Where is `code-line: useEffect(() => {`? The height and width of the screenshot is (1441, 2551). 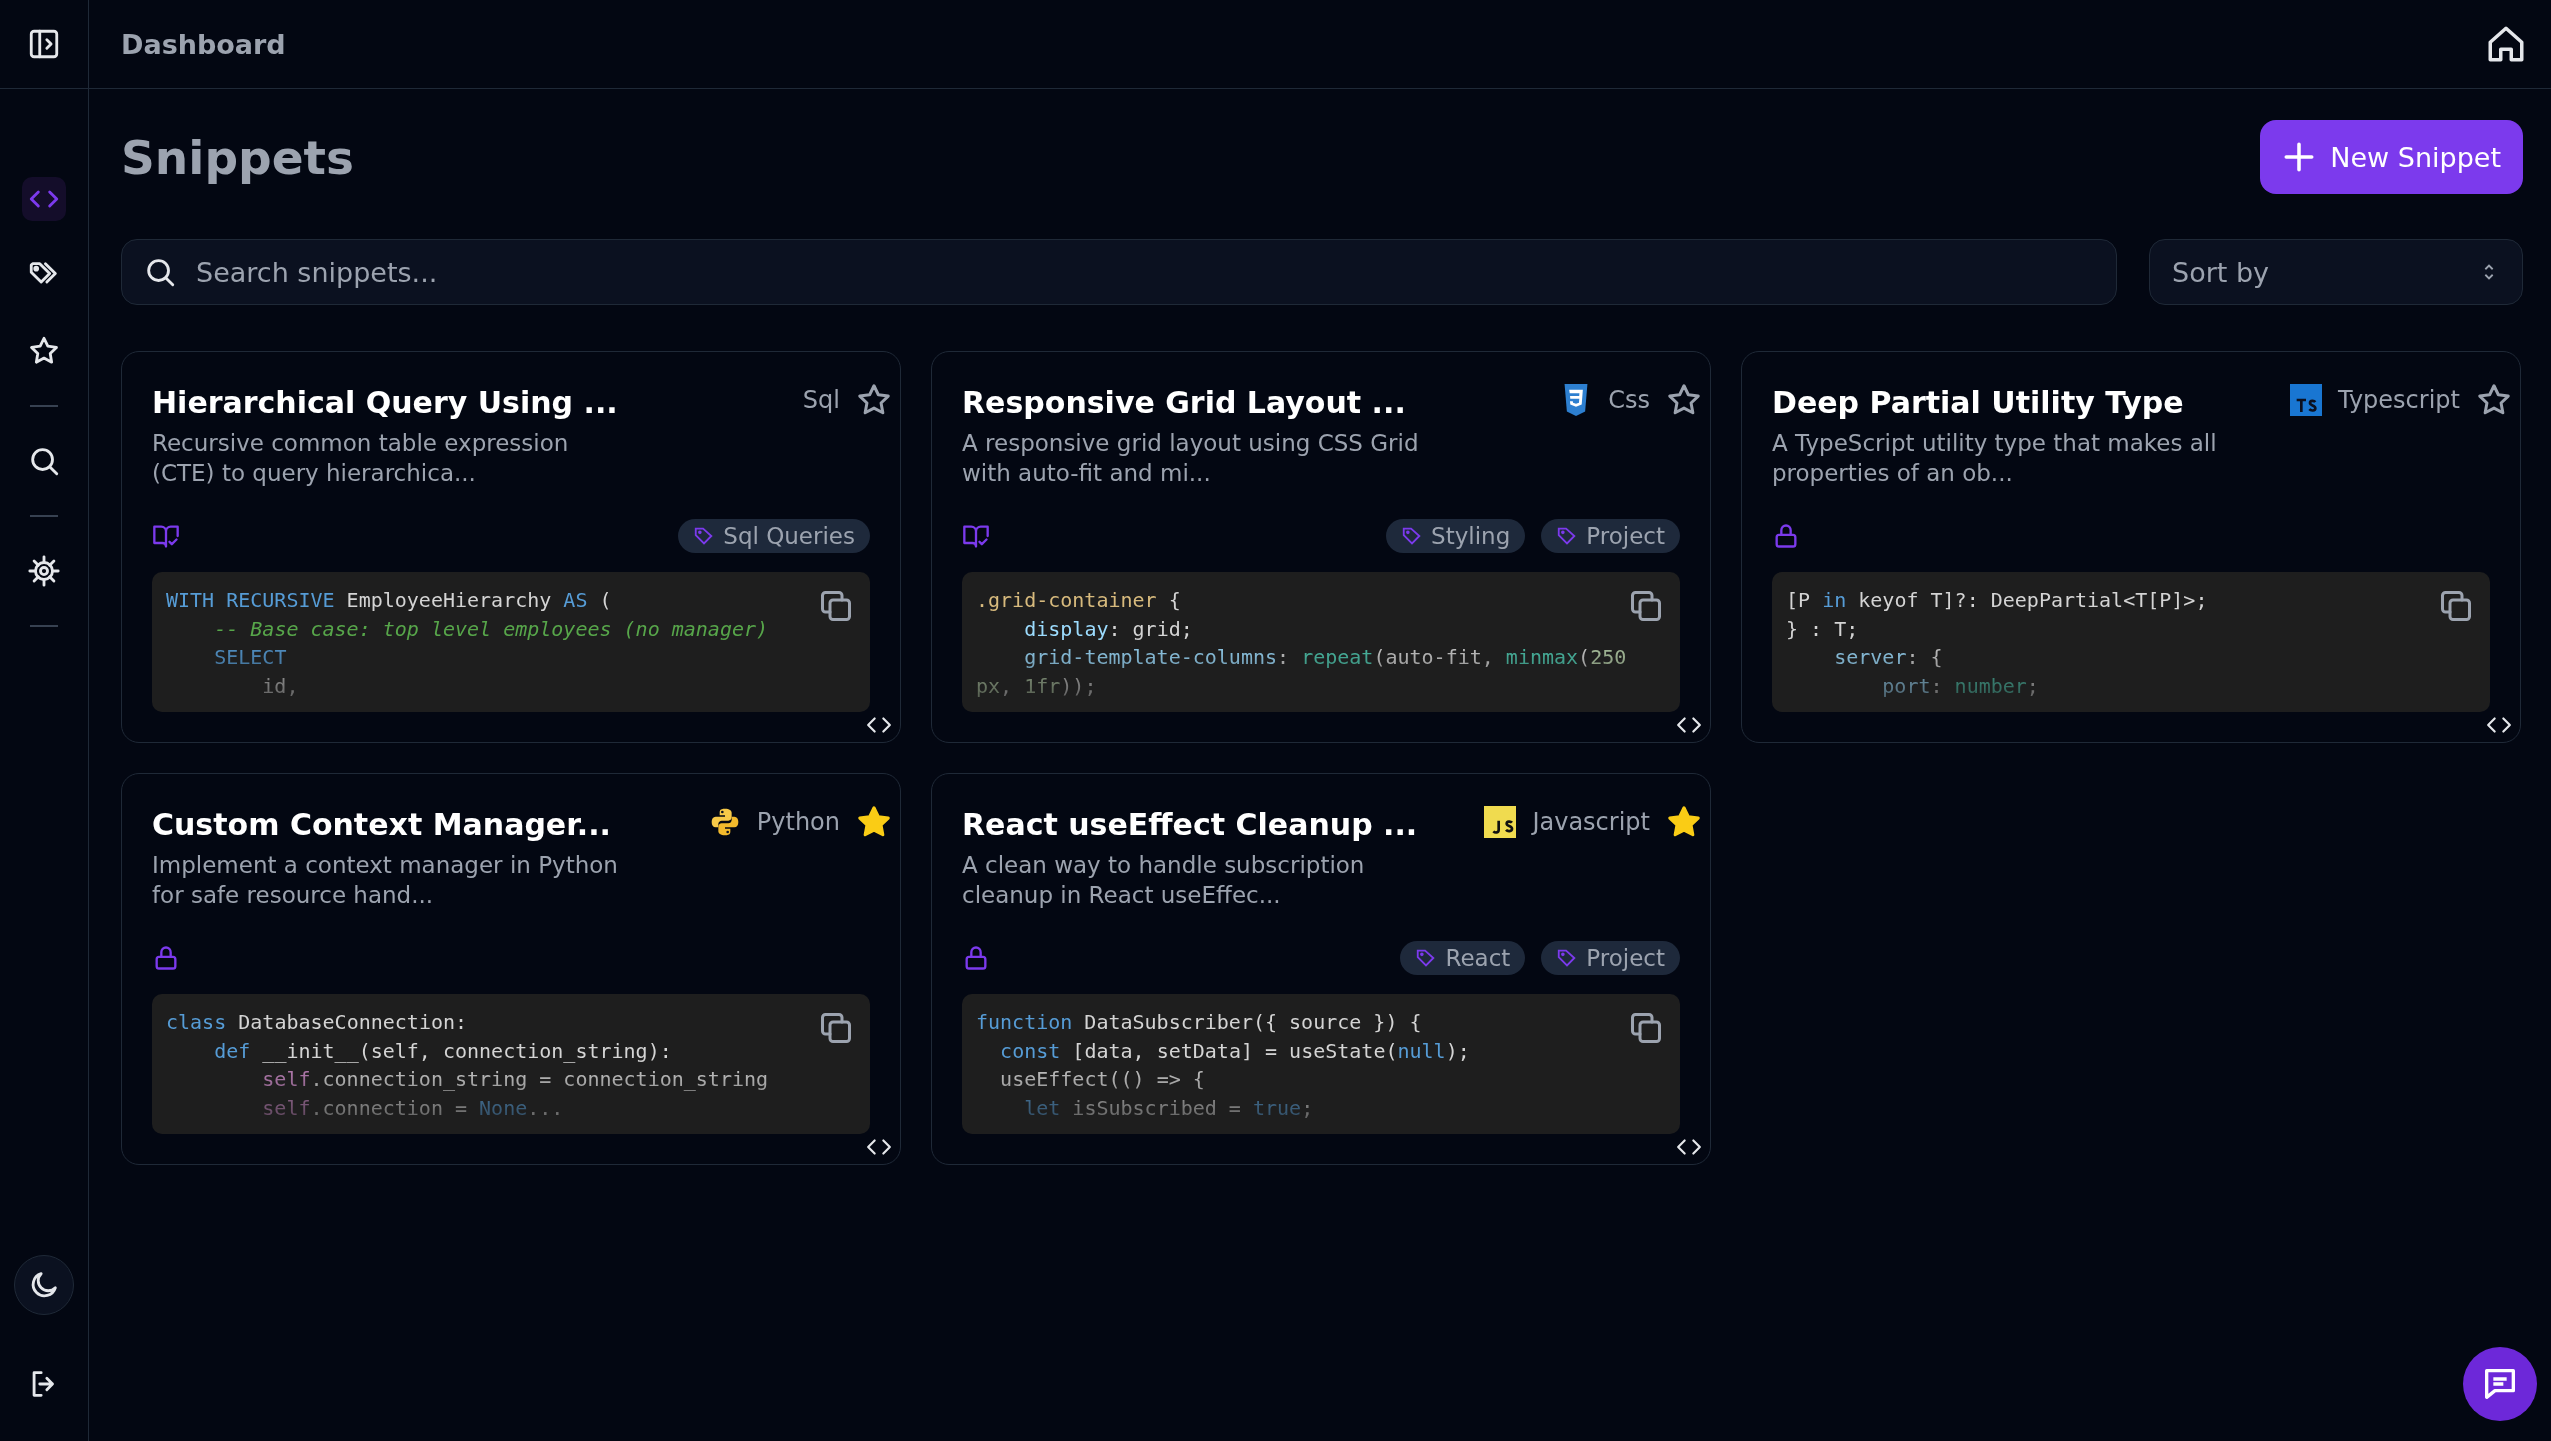
code-line: useEffect(() => { is located at coordinates (1102, 1079).